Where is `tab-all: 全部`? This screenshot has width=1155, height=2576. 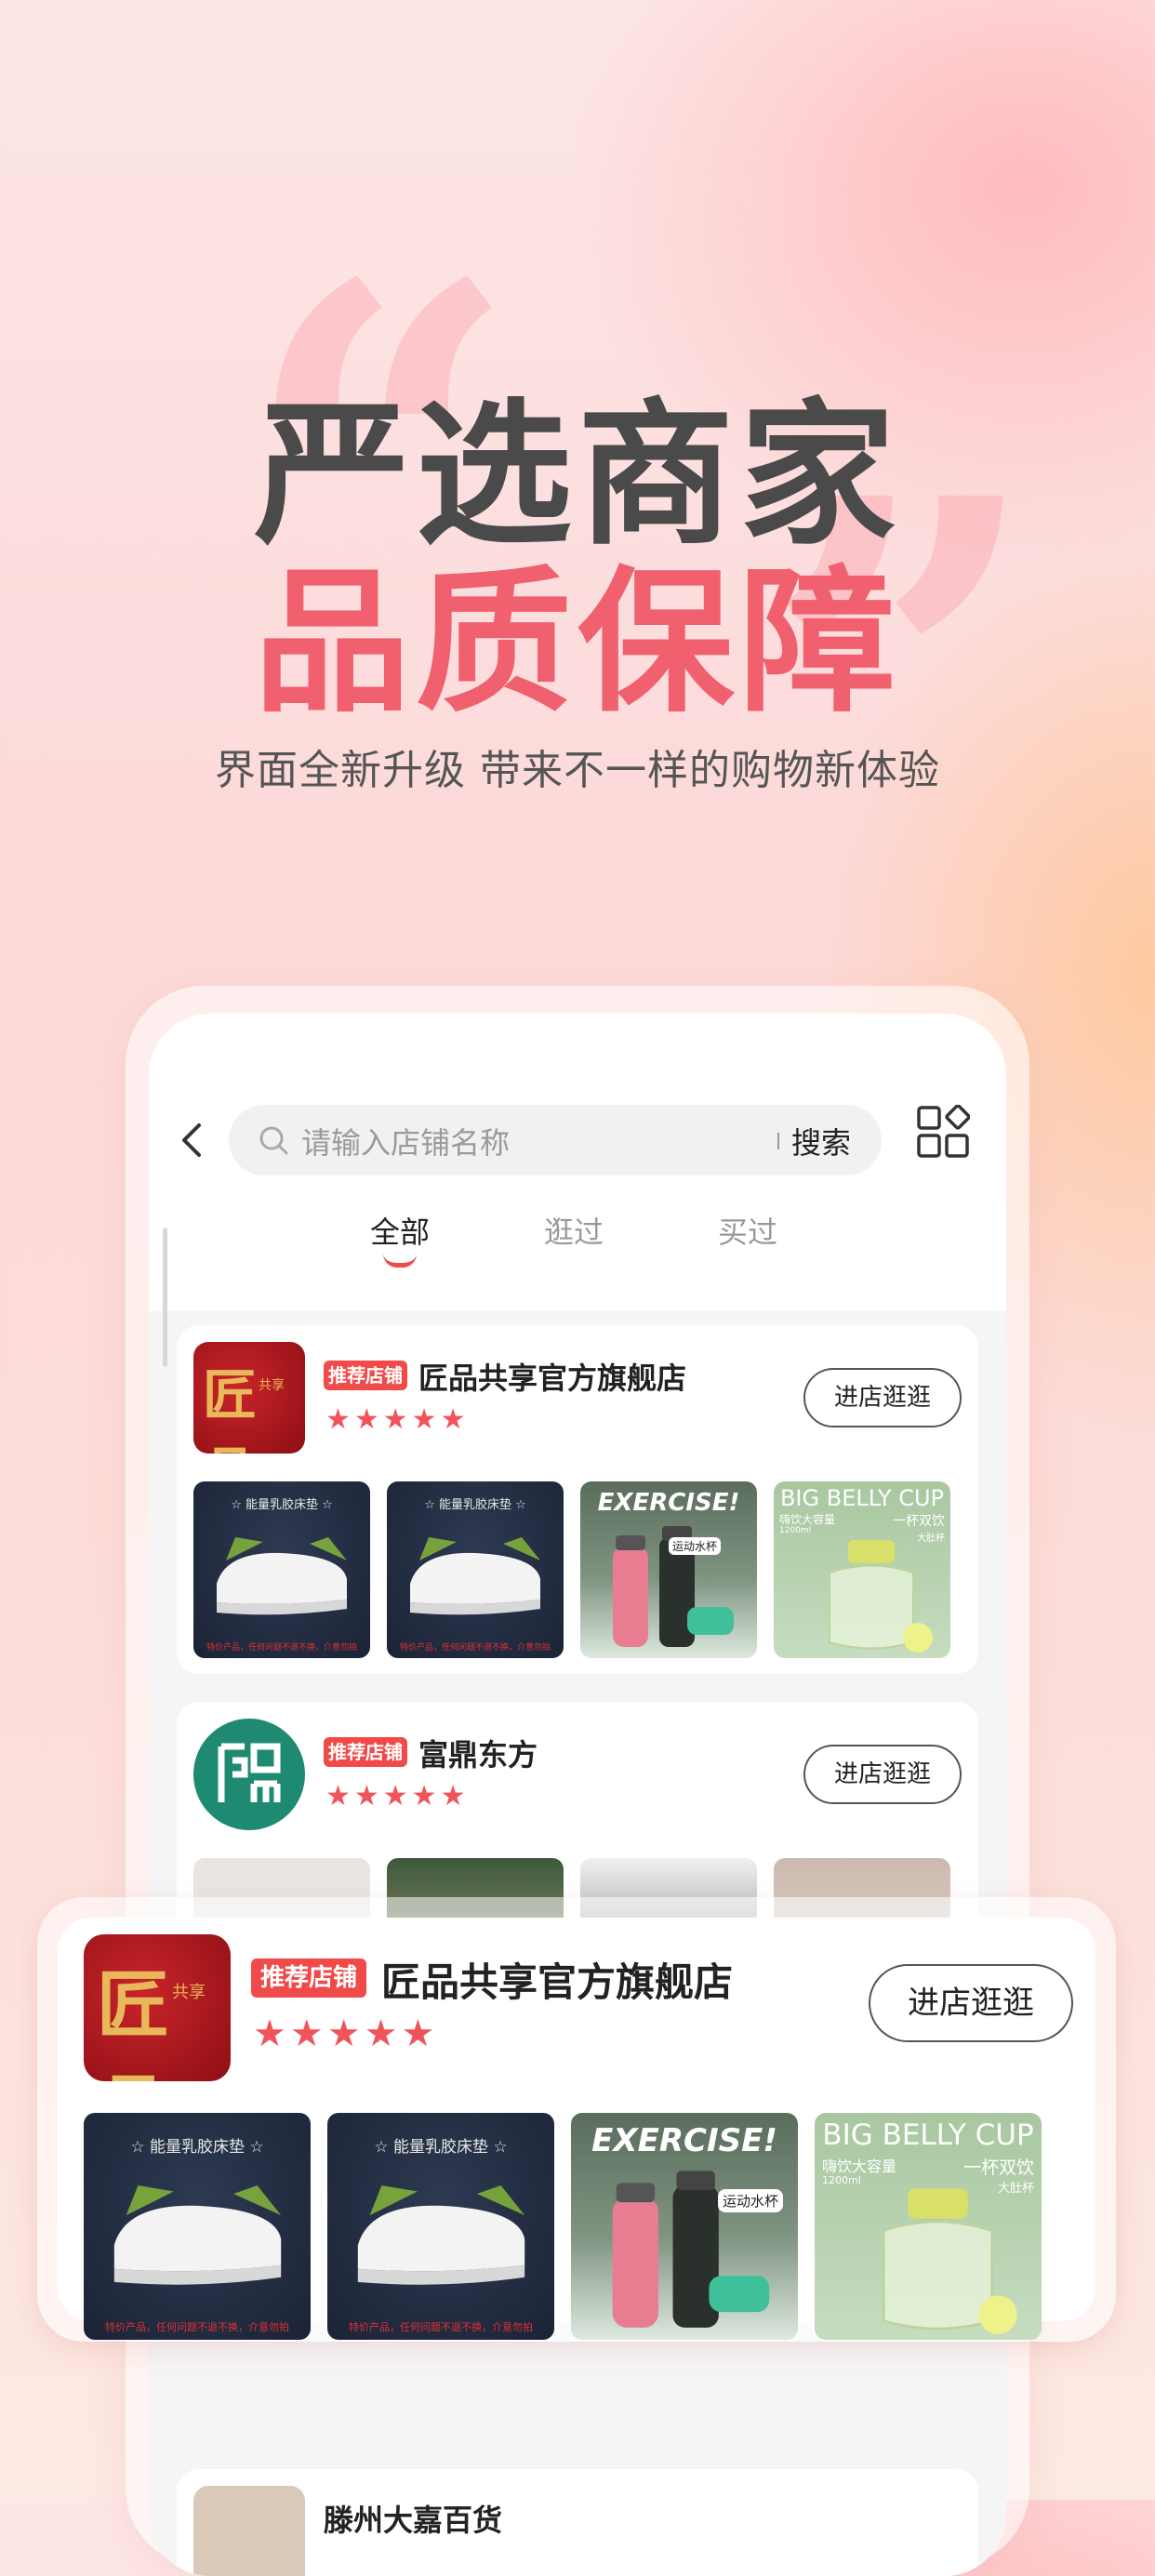 tab-all: 全部 is located at coordinates (400, 1230).